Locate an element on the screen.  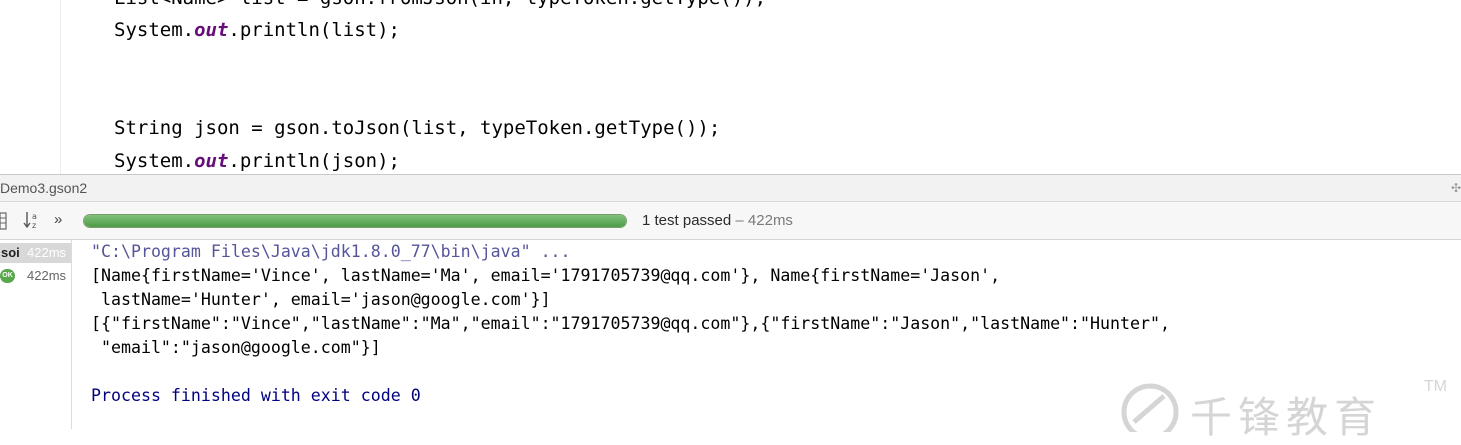
test-status-text: 1 test passed – 422ms is located at coordinates (717, 220).